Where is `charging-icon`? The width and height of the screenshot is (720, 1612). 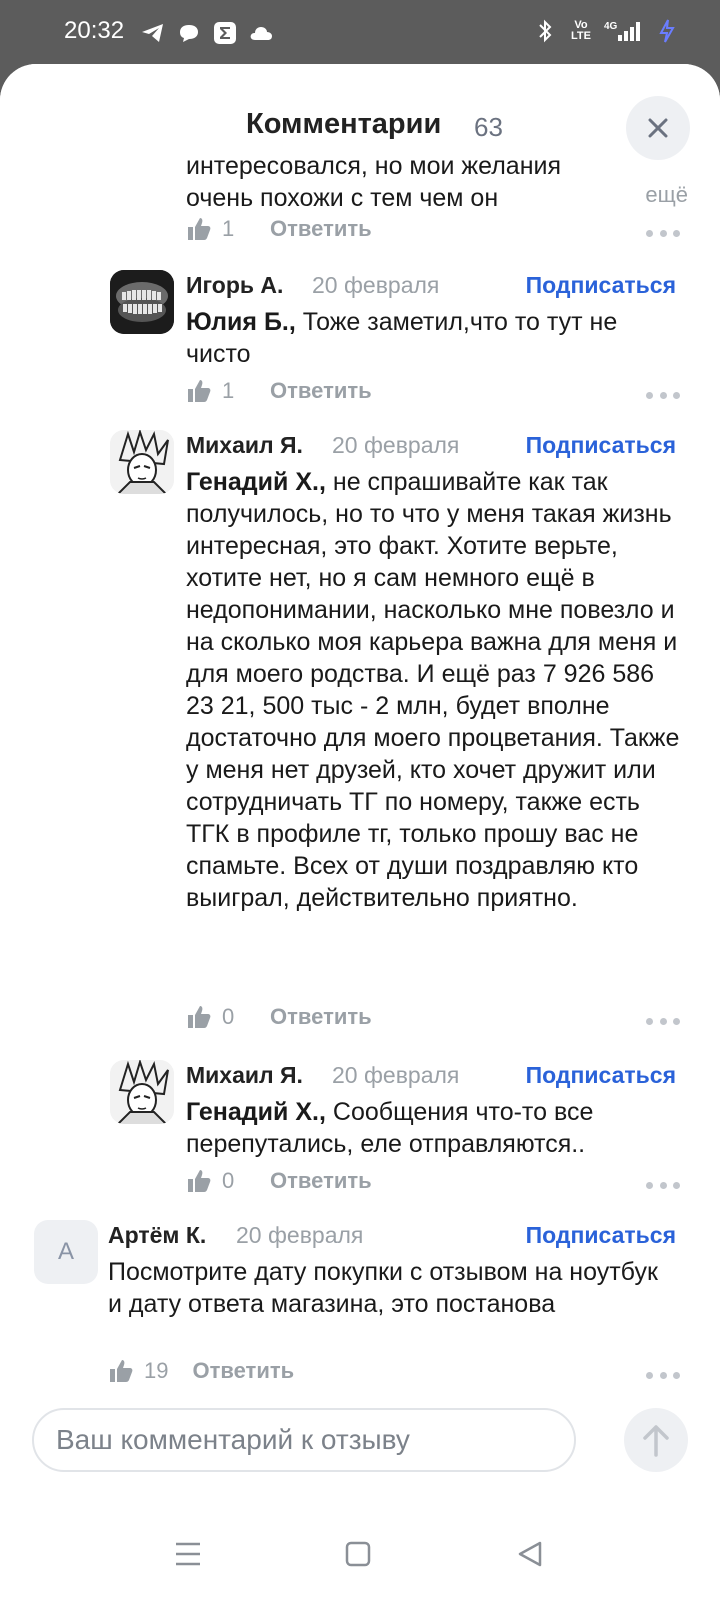
charging-icon is located at coordinates (667, 31).